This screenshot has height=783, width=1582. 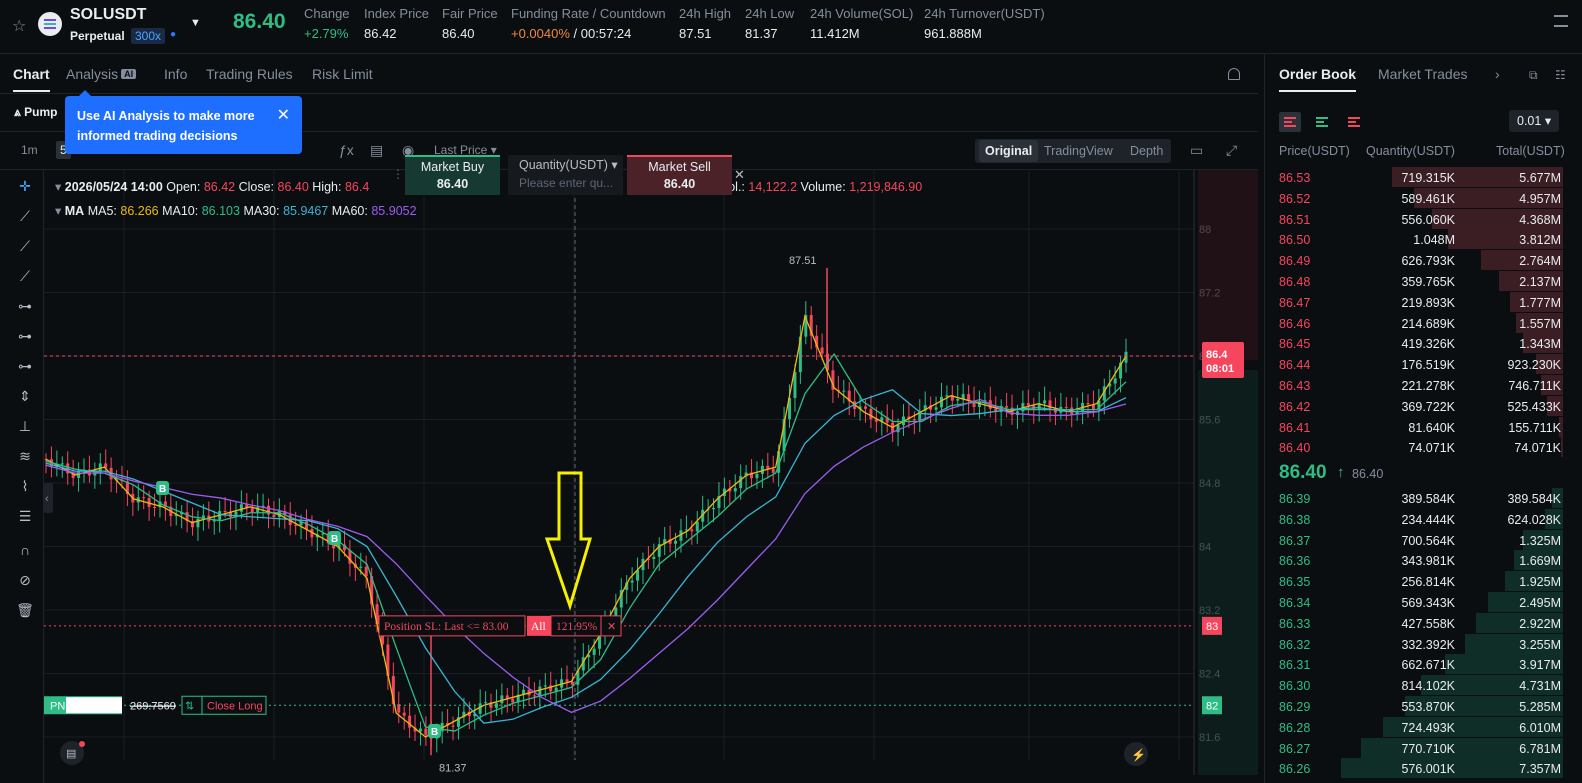 I want to click on price-range-icon: ⊥, so click(x=25, y=426).